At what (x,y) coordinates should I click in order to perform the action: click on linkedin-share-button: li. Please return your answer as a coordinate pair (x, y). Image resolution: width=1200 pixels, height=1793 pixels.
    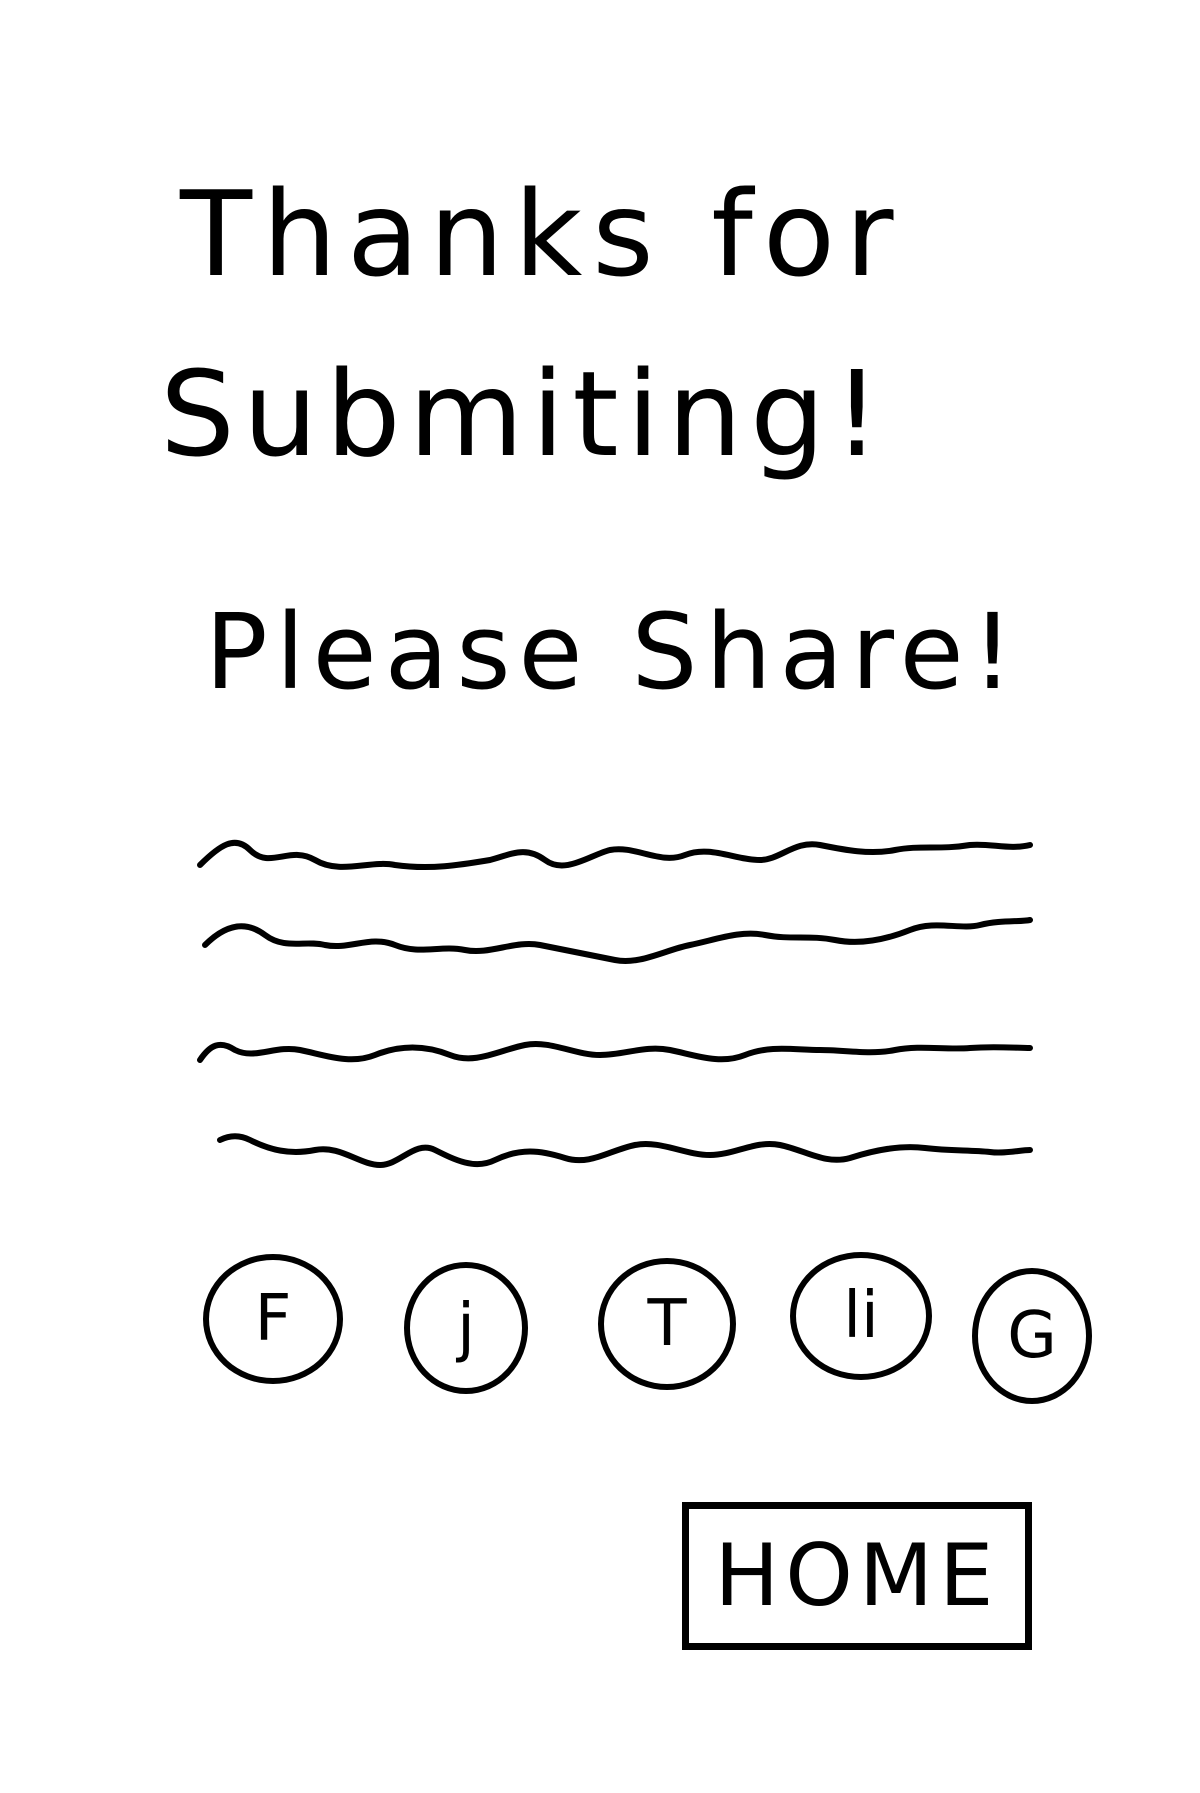
    Looking at the image, I should click on (861, 1316).